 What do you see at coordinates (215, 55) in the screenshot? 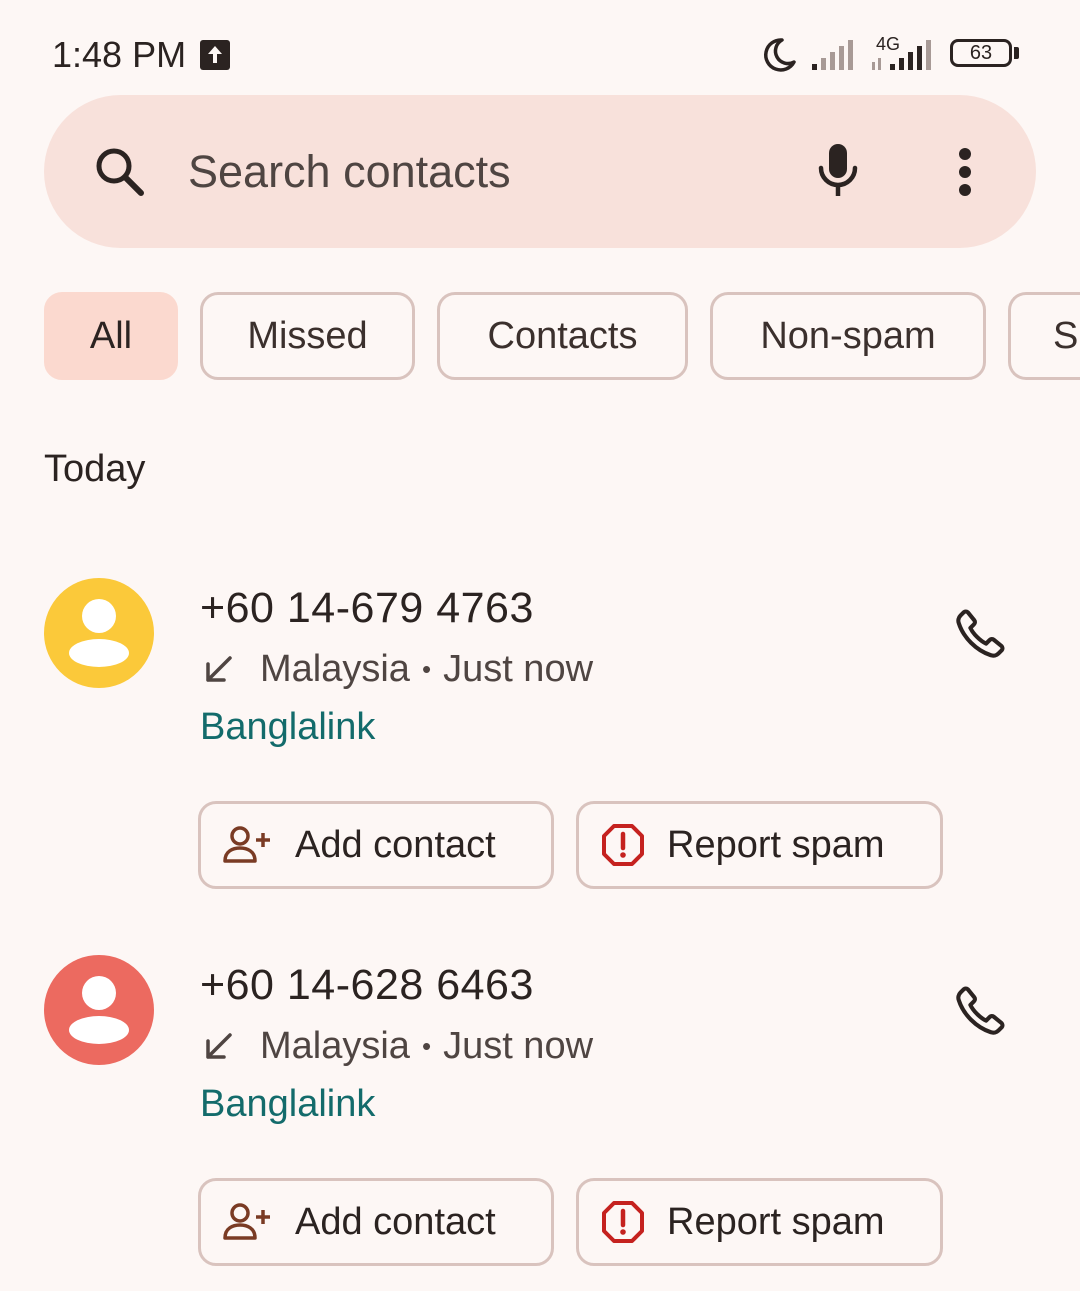
I see `upload-notification-icon` at bounding box center [215, 55].